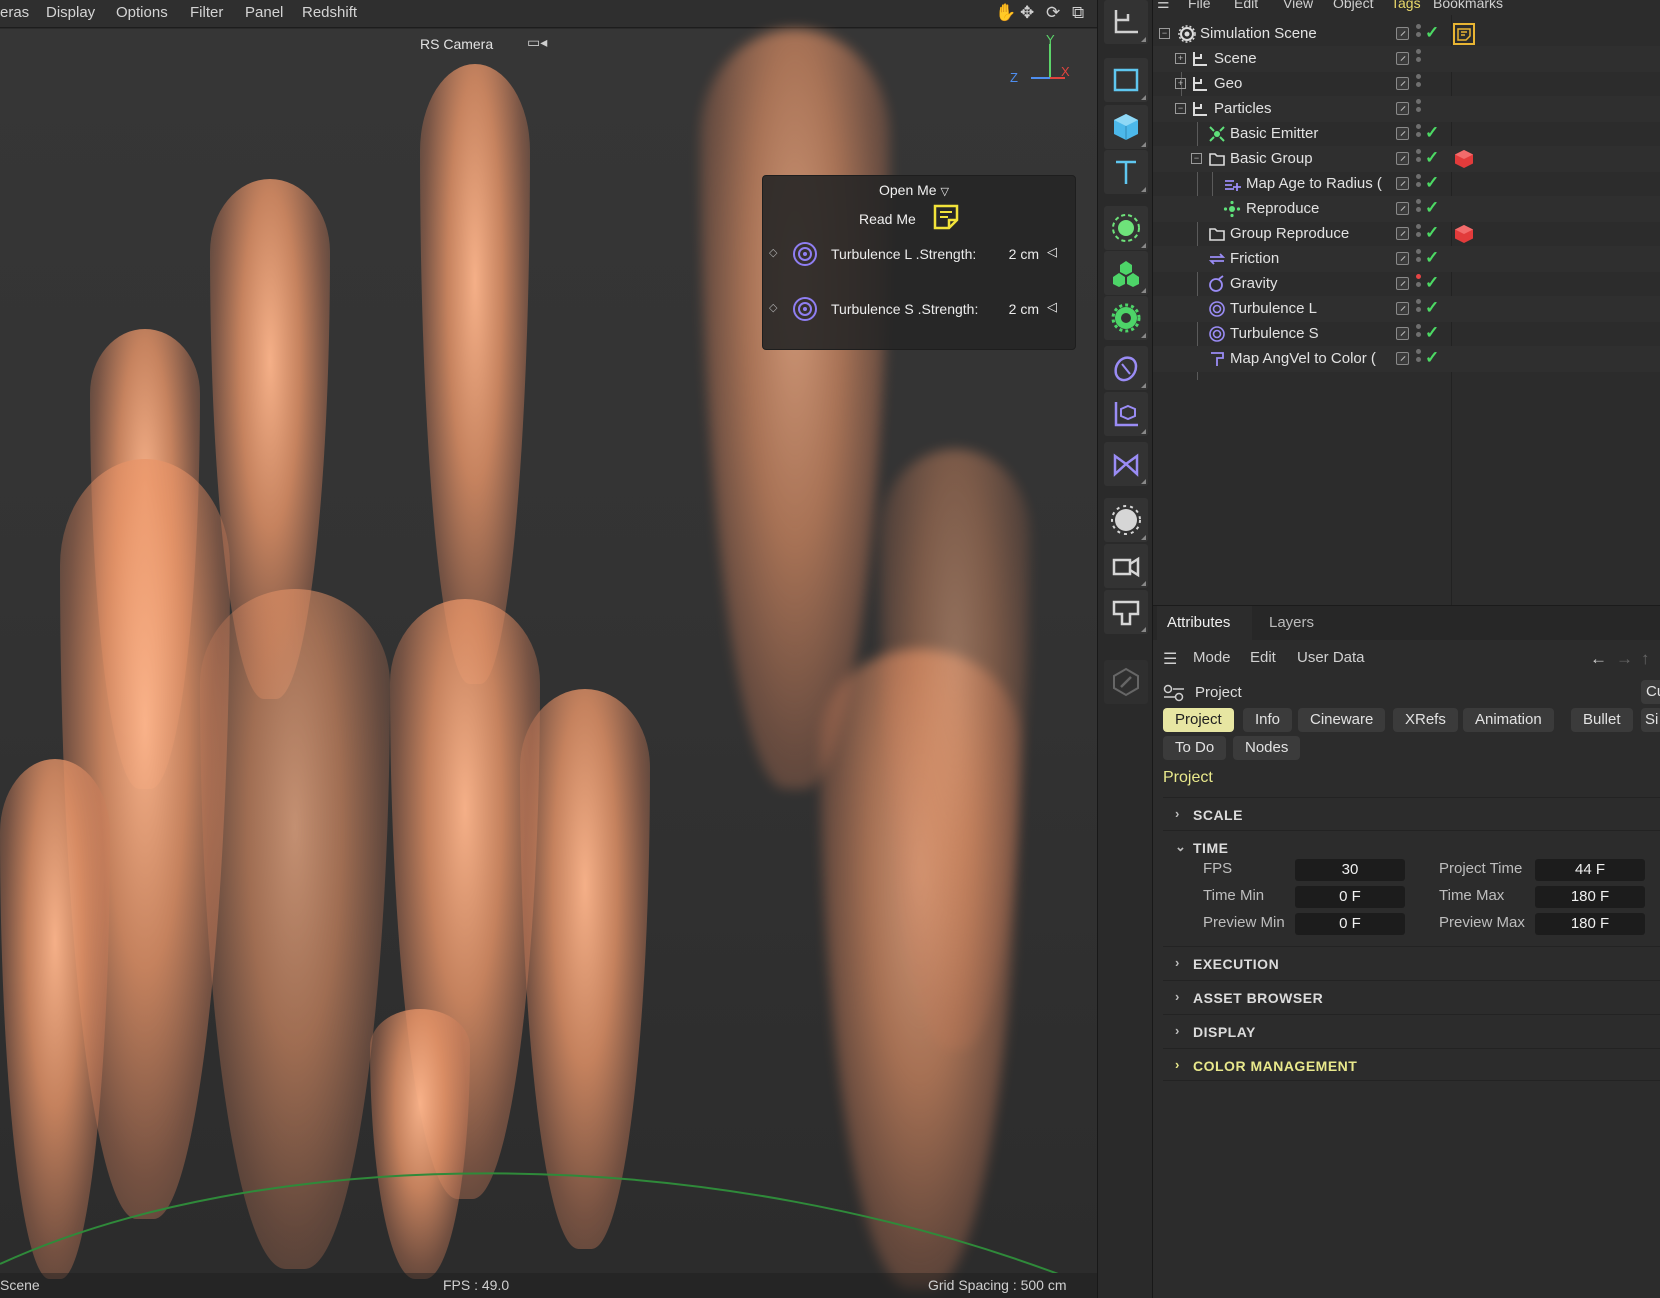 This screenshot has width=1660, height=1298. I want to click on camera-icon: ▭◂, so click(537, 42).